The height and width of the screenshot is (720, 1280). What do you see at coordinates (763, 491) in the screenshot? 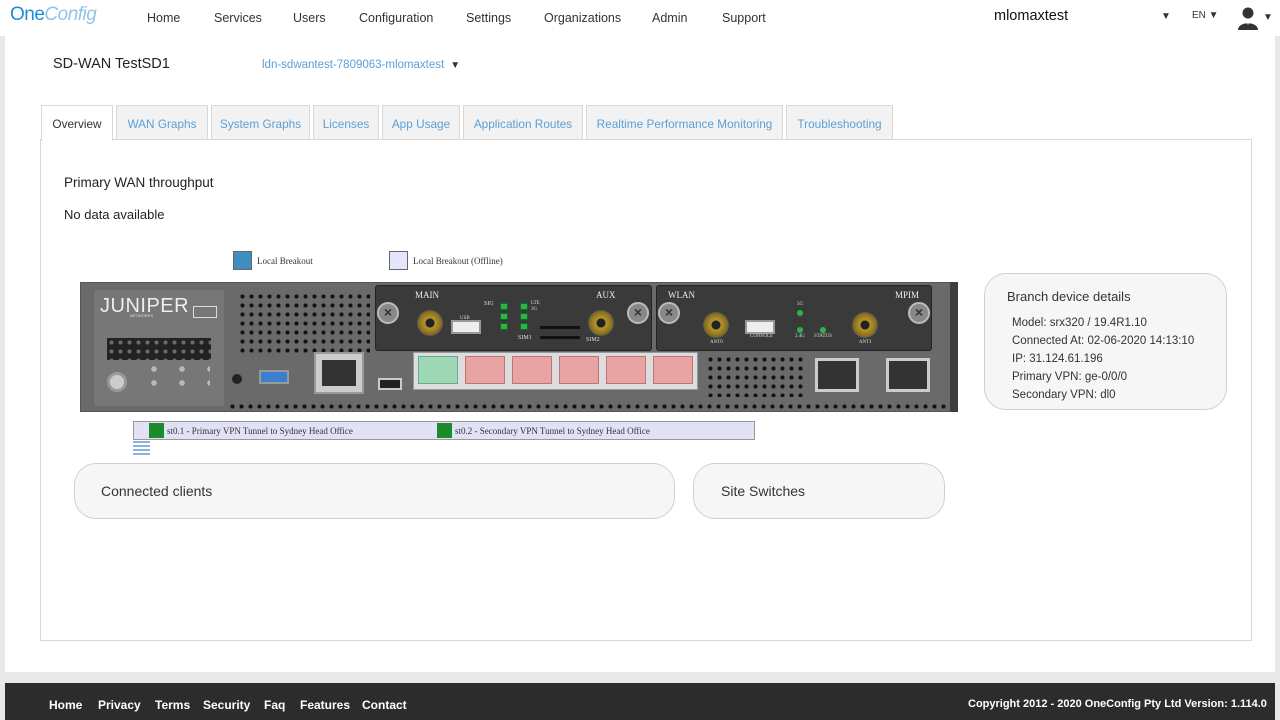
I see `site-switches-title: Site Switches` at bounding box center [763, 491].